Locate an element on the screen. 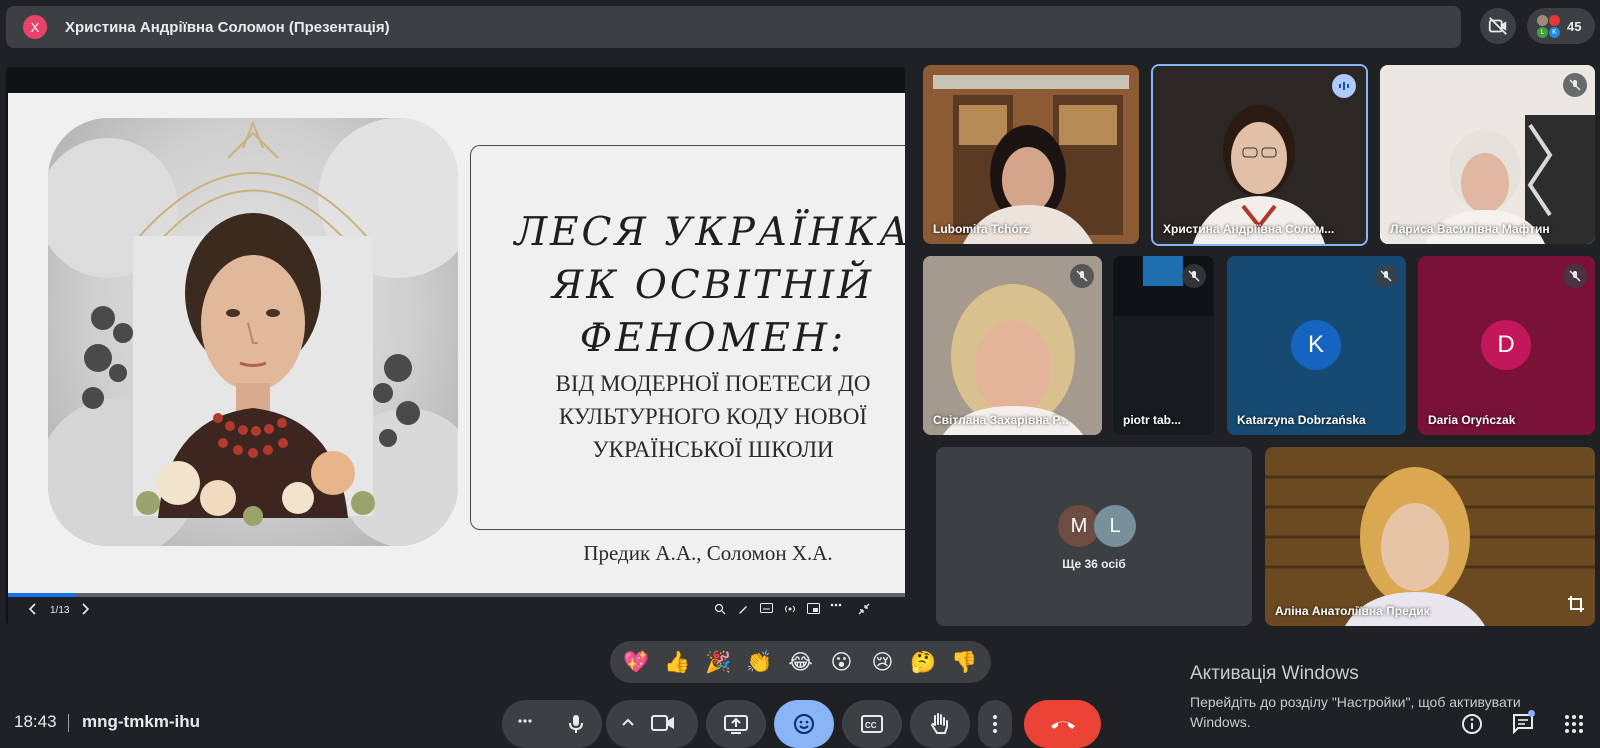 The image size is (1600, 748). zoom-icon is located at coordinates (720, 609).